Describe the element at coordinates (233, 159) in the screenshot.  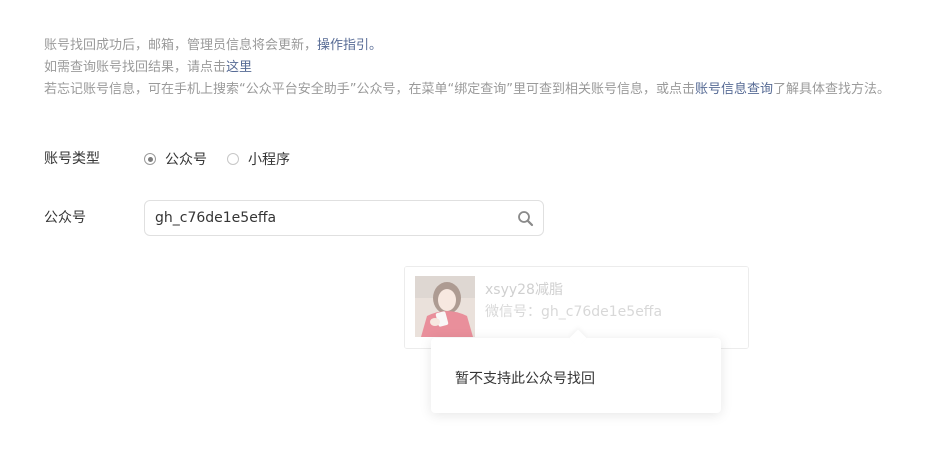
I see `radio-unchecked-icon` at that location.